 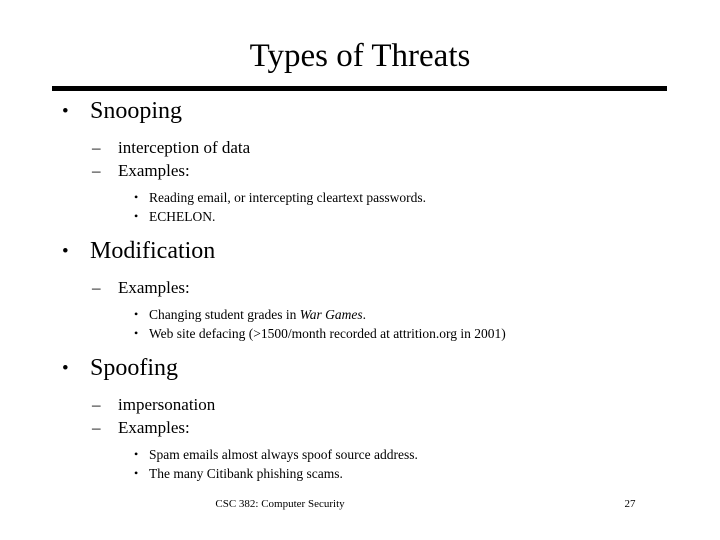 I want to click on bullet-level3-label: The many Citibank phishing scams., so click(x=246, y=473).